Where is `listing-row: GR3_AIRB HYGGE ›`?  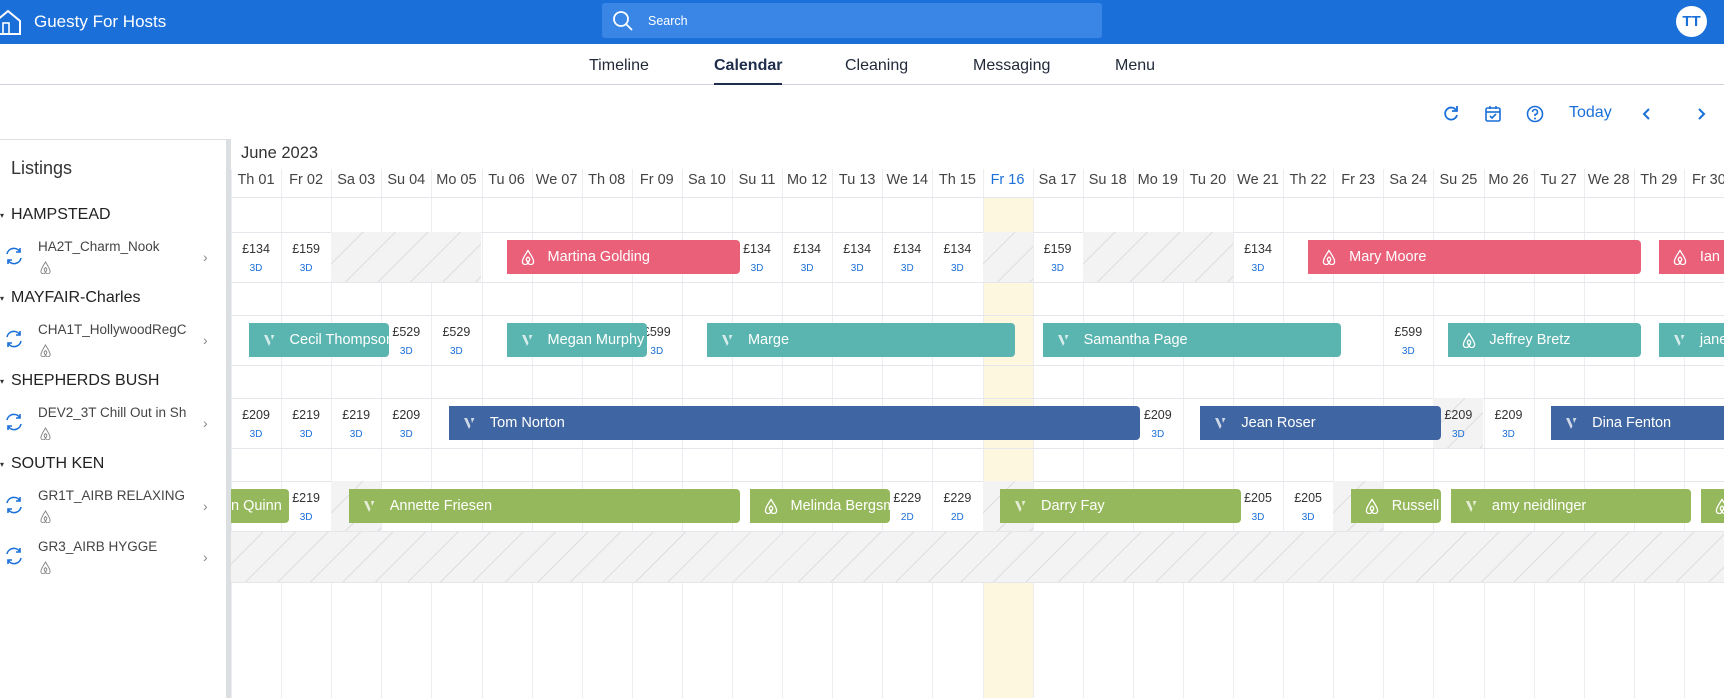
listing-row: GR3_AIRB HYGGE › is located at coordinates (113, 558).